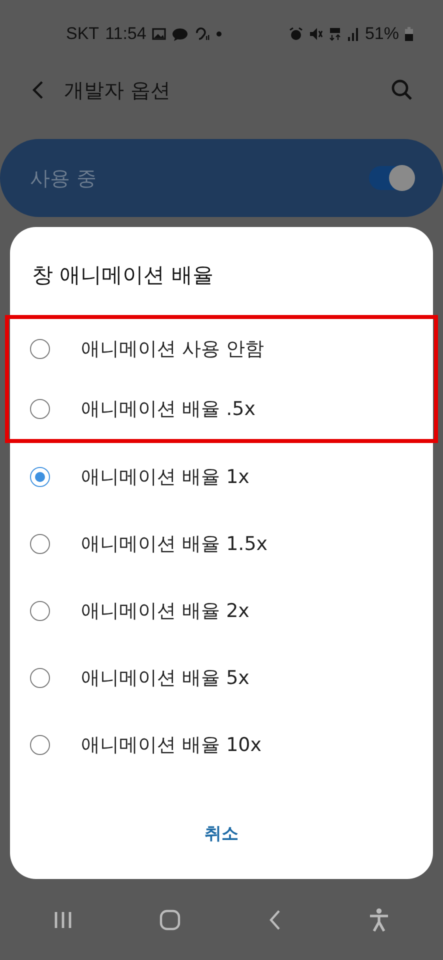  What do you see at coordinates (295, 34) in the screenshot?
I see `alarm-icon` at bounding box center [295, 34].